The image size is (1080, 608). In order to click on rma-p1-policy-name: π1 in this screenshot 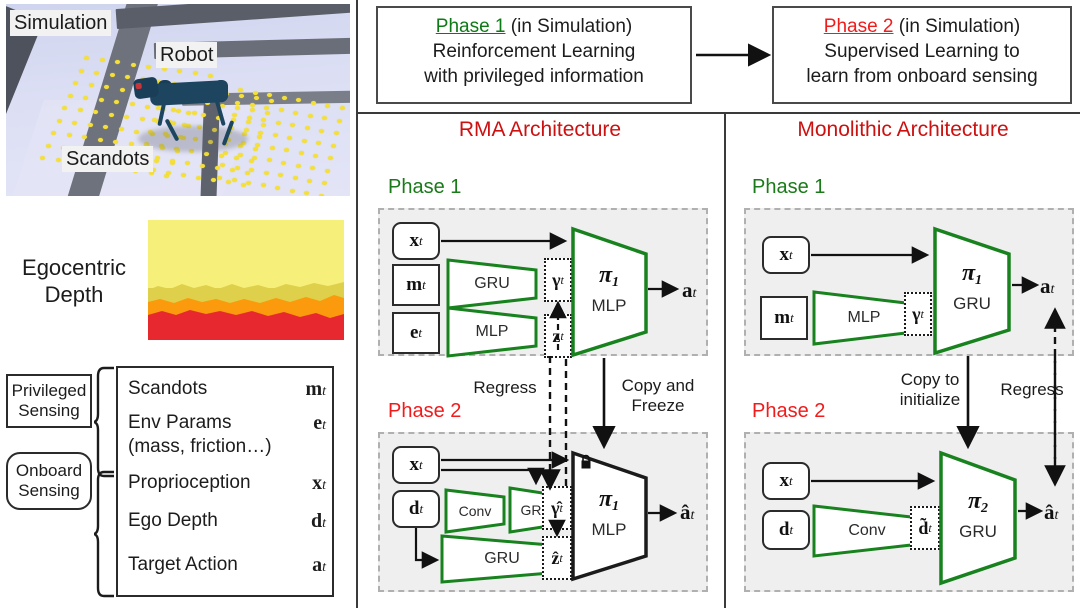, I will do `click(609, 276)`.